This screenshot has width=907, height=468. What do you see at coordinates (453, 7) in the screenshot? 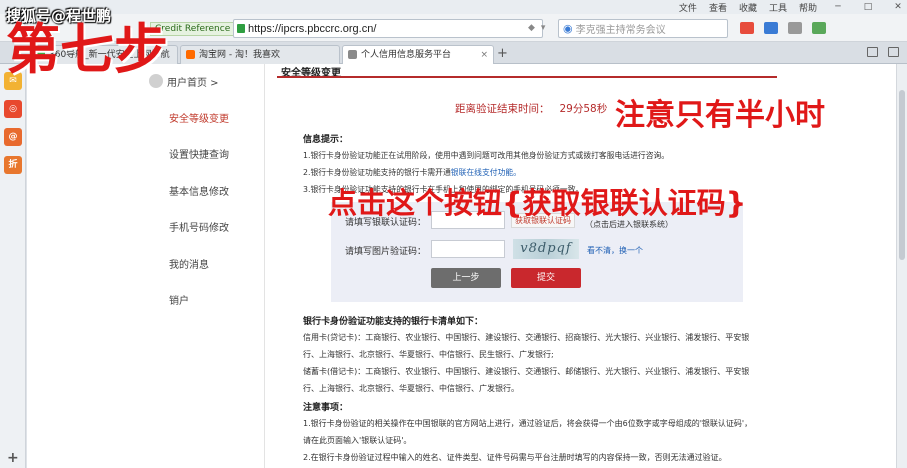
I see `browser-title-bar: 文件 查看 收藏 工具 帮助 ─ □ ✕` at bounding box center [453, 7].